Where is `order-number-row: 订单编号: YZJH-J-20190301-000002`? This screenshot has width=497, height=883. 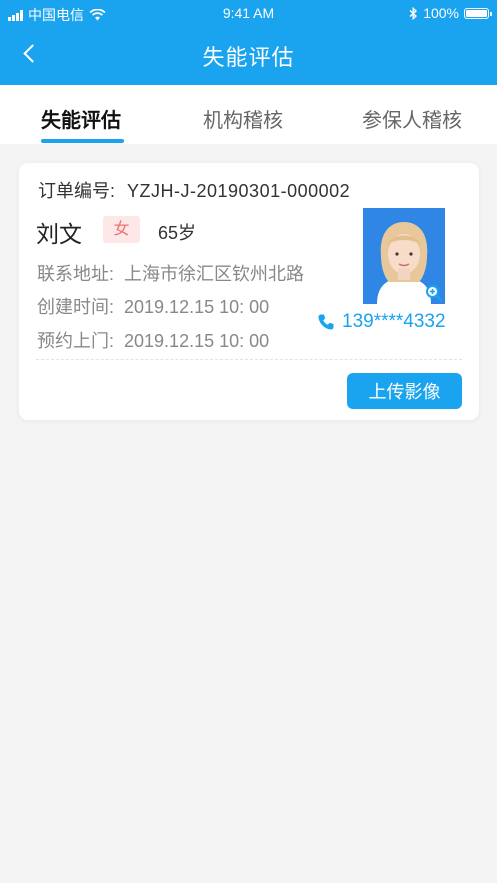
order-number-row: 订单编号: YZJH-J-20190301-000002 is located at coordinates (194, 190).